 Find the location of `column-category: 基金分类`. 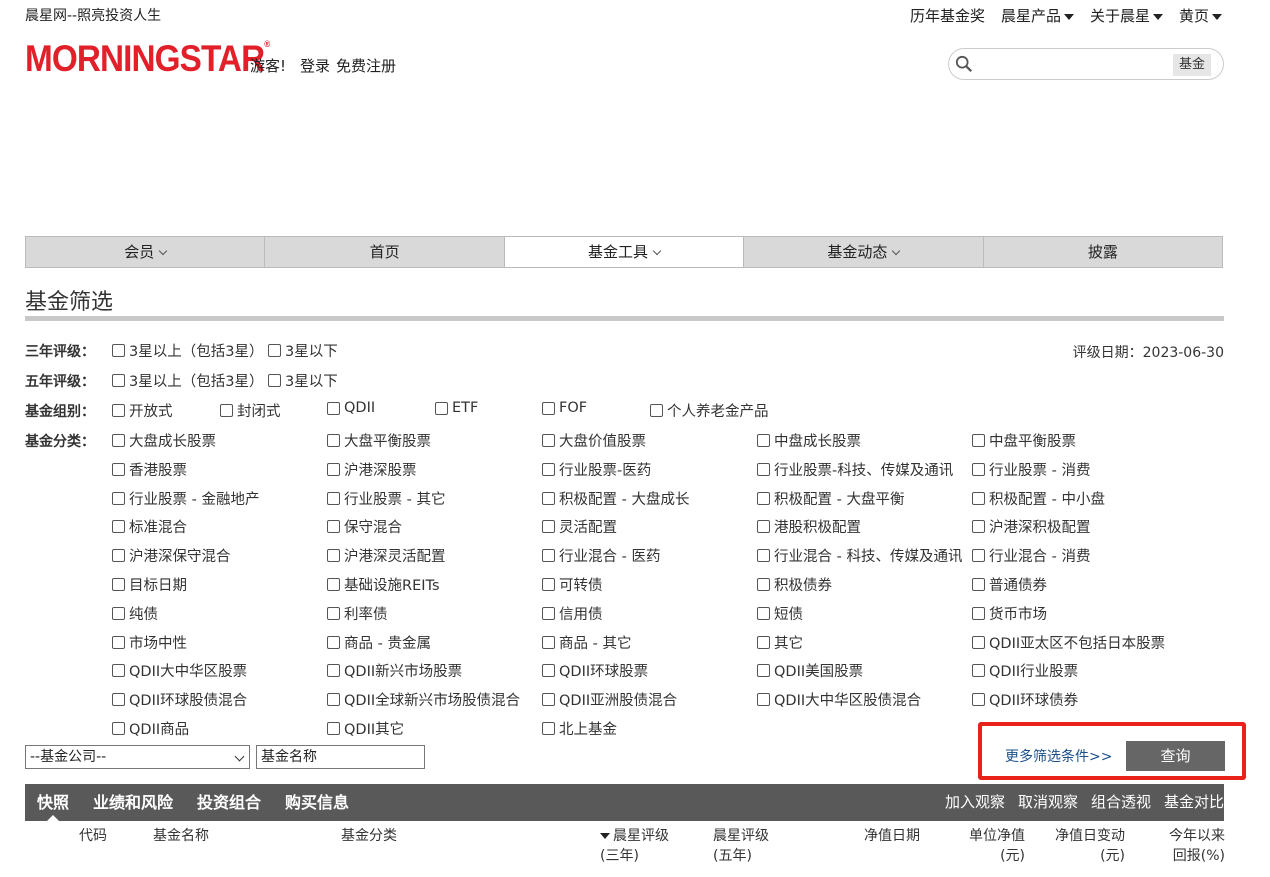

column-category: 基金分类 is located at coordinates (369, 836).